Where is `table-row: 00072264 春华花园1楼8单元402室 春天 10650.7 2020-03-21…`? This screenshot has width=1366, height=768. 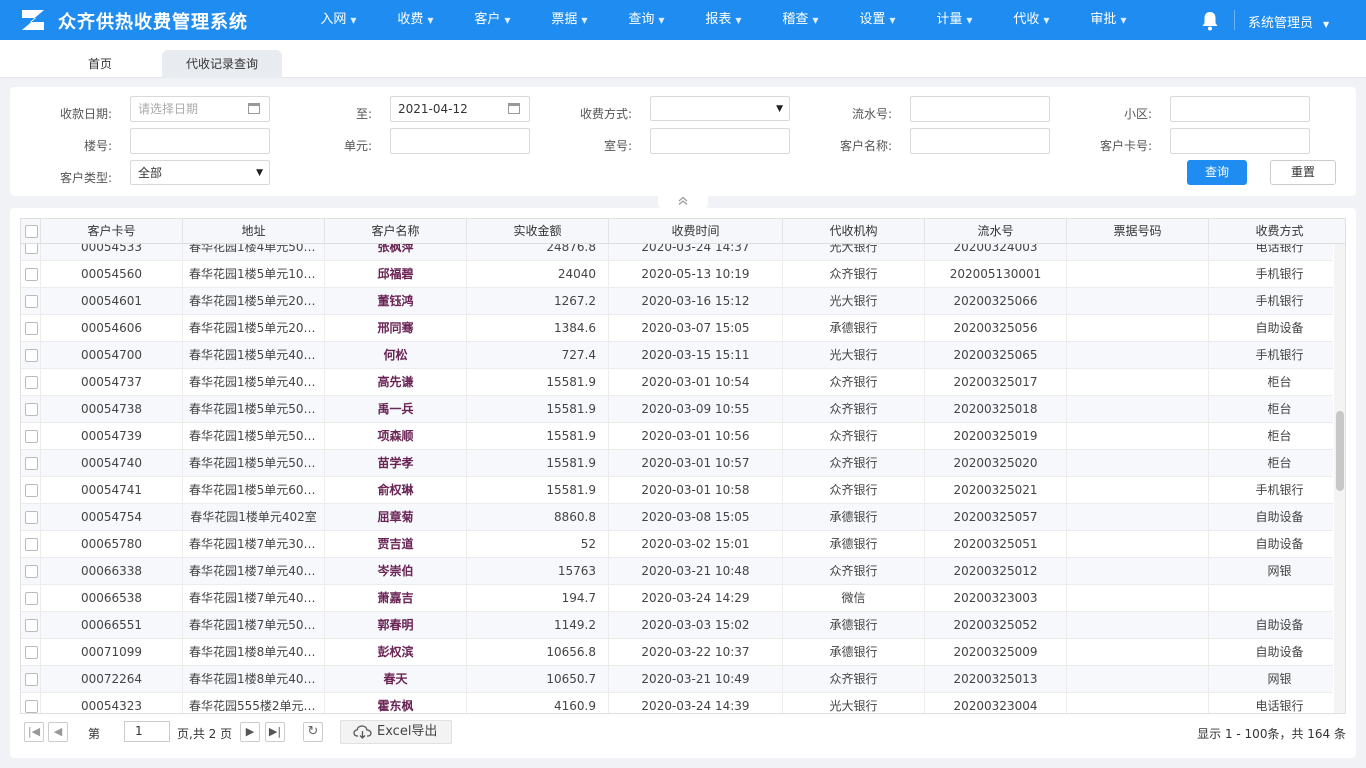 table-row: 00072264 春华花园1楼8单元402室 春天 10650.7 2020-03-21… is located at coordinates (677, 679).